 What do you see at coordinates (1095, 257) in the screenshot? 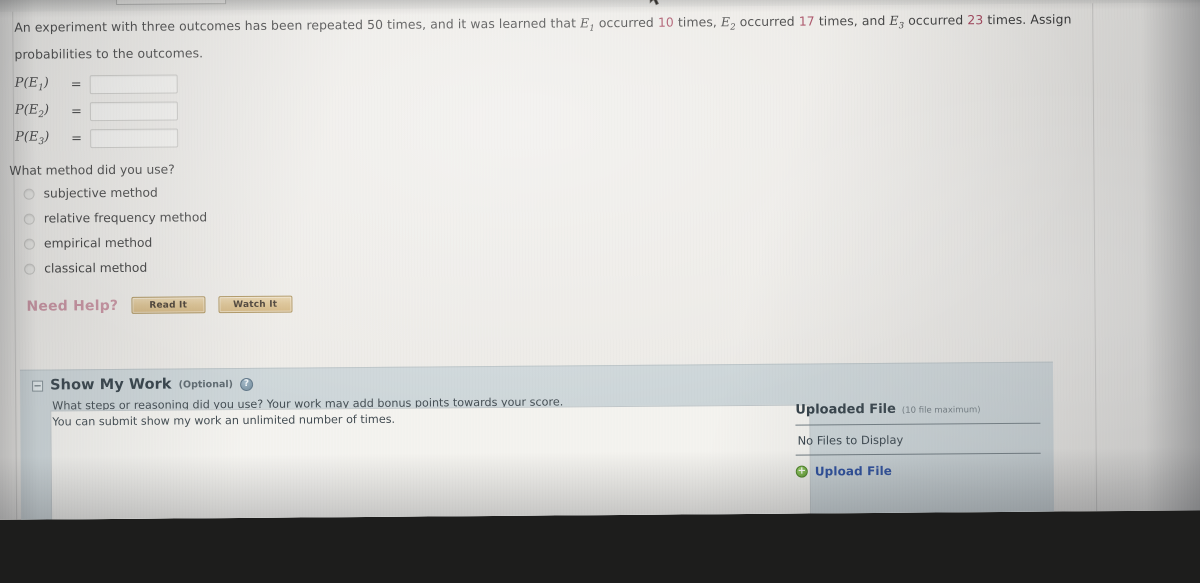
I see `content-column-rule-right` at bounding box center [1095, 257].